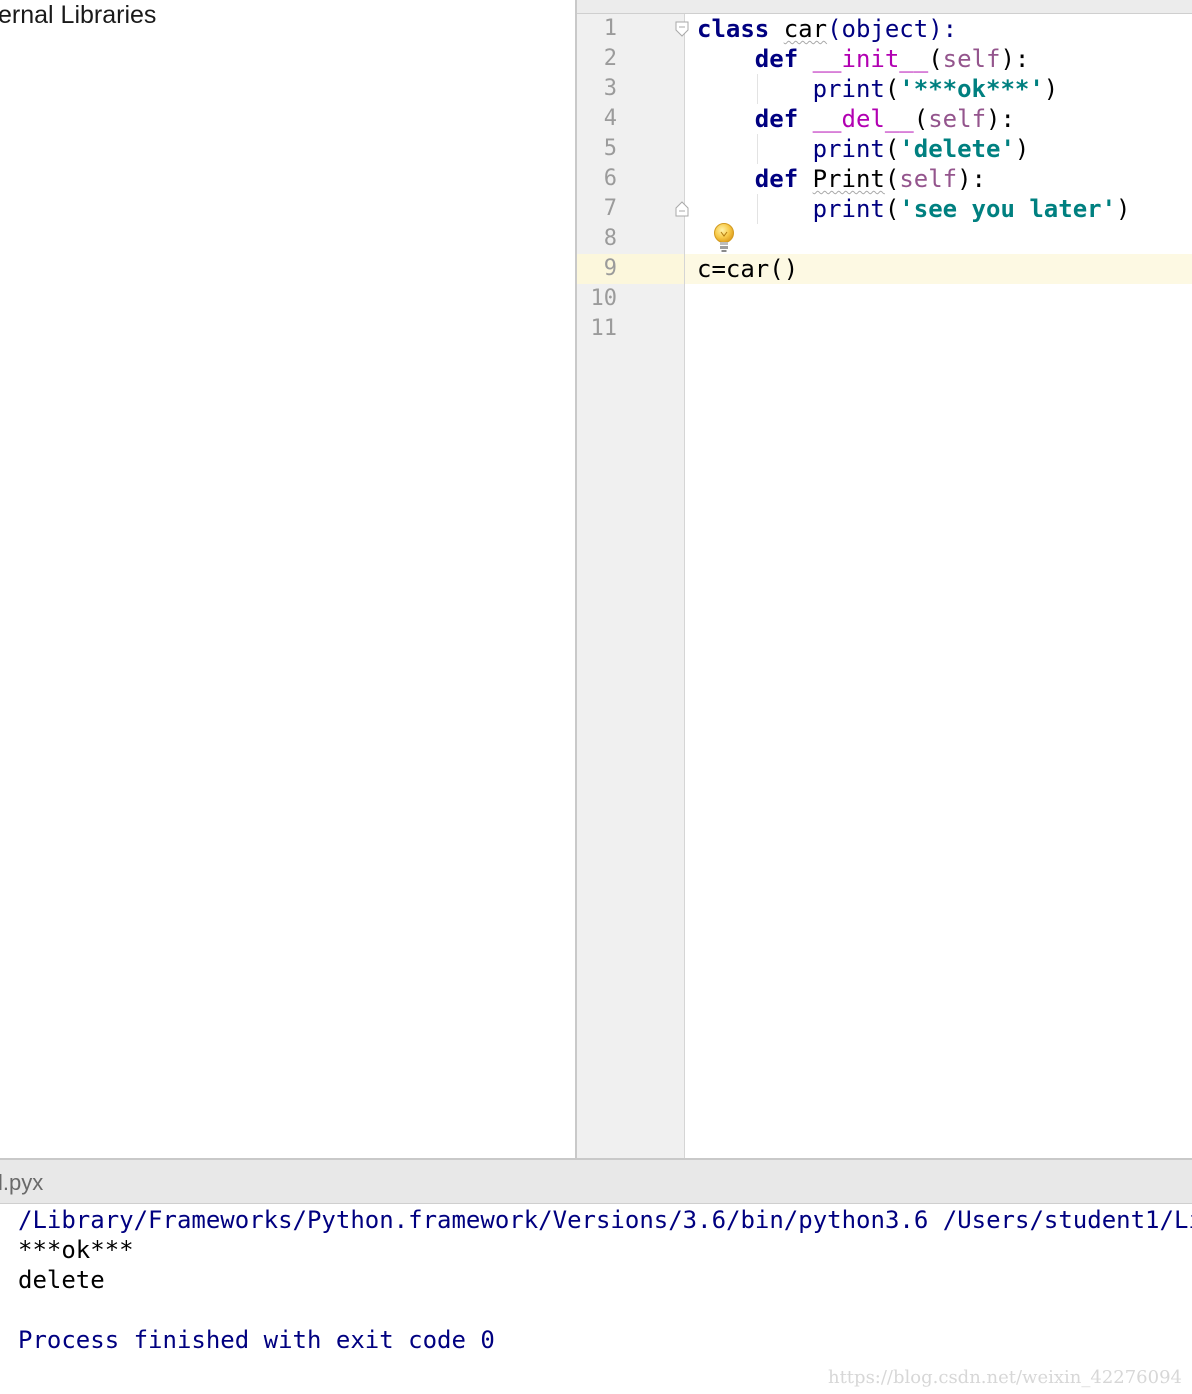  Describe the element at coordinates (682, 29) in the screenshot. I see `fold-start-icon` at that location.